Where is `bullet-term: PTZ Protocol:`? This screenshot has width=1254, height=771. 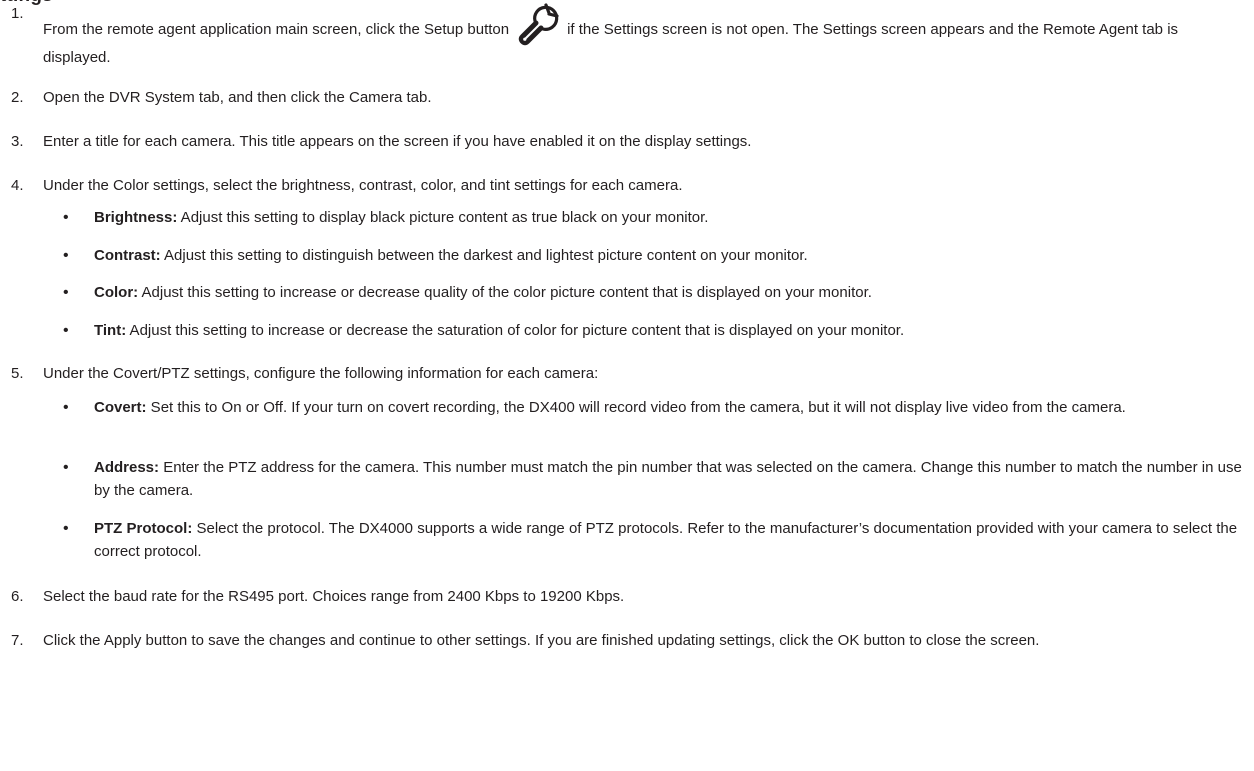
bullet-term: PTZ Protocol: is located at coordinates (143, 528).